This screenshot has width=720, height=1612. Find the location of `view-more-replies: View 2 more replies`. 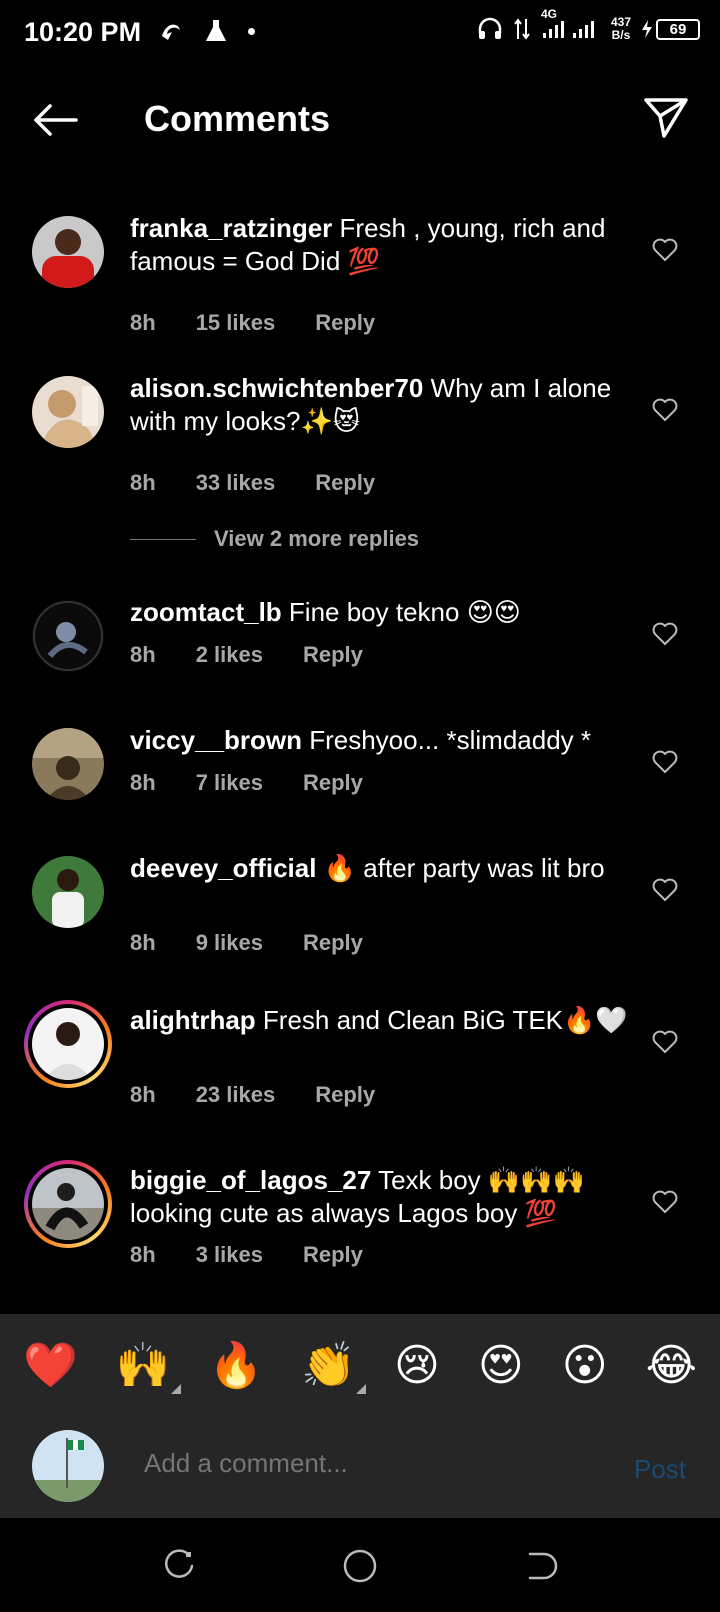

view-more-replies: View 2 more replies is located at coordinates (274, 539).